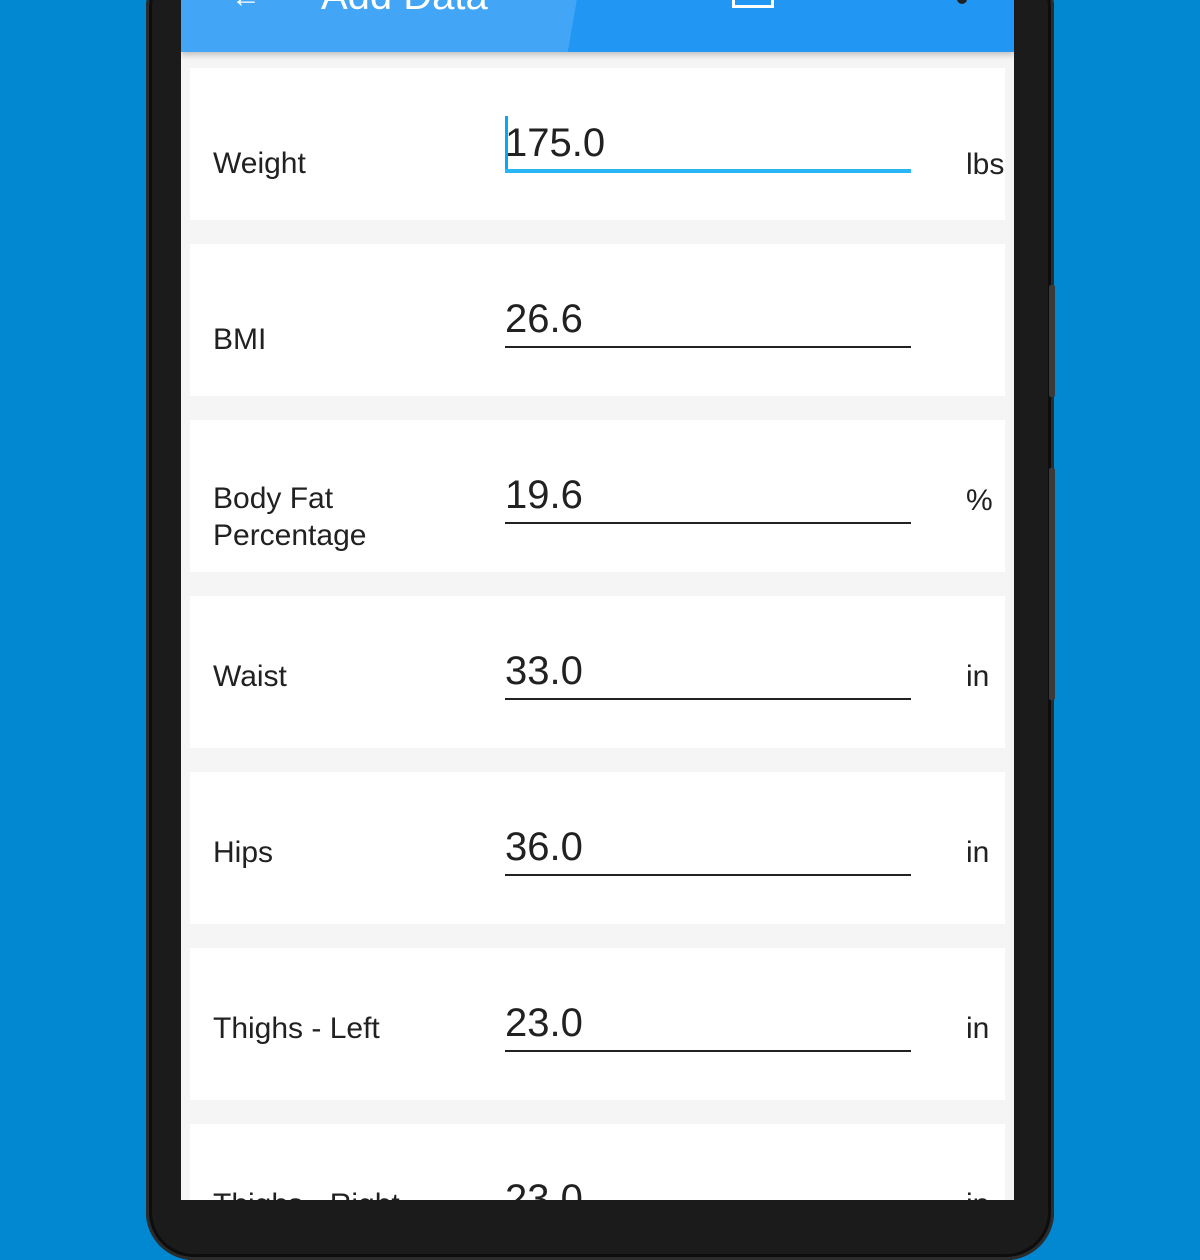 Image resolution: width=1200 pixels, height=1260 pixels. I want to click on weight-input: 175.0, so click(708, 146).